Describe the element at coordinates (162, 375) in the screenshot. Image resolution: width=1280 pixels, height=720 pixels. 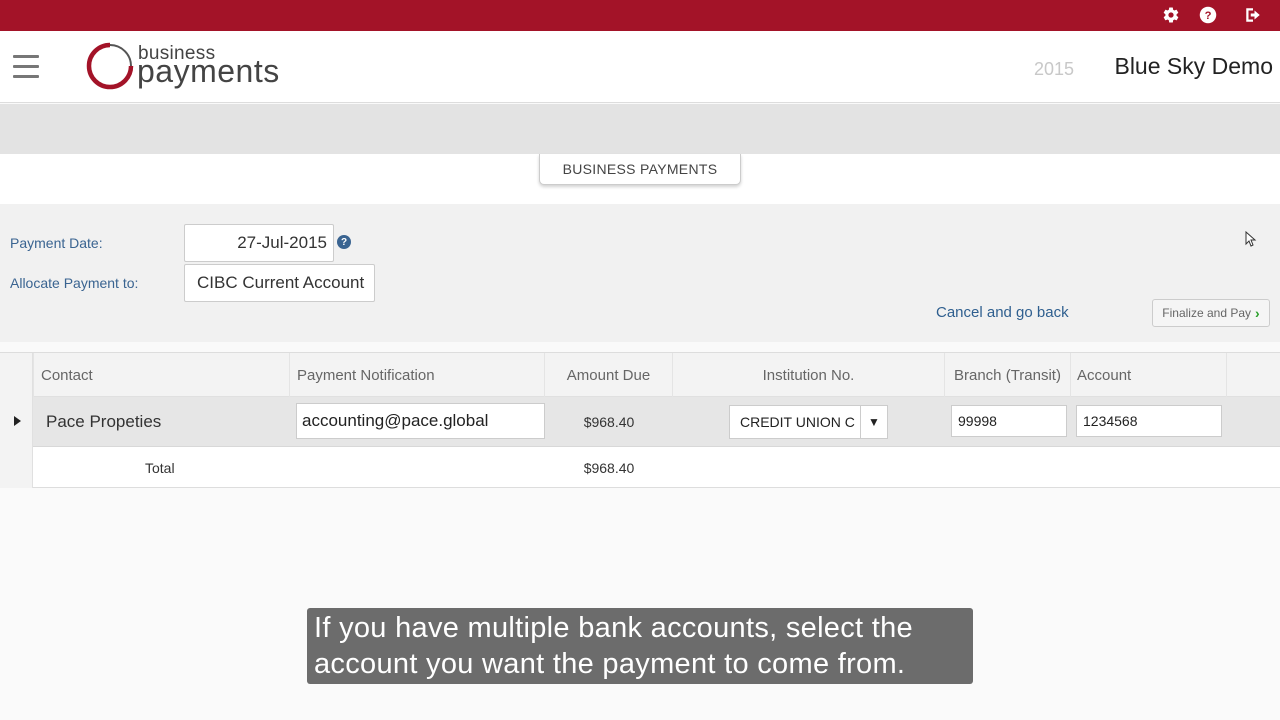
I see `col-contact: Contact` at that location.